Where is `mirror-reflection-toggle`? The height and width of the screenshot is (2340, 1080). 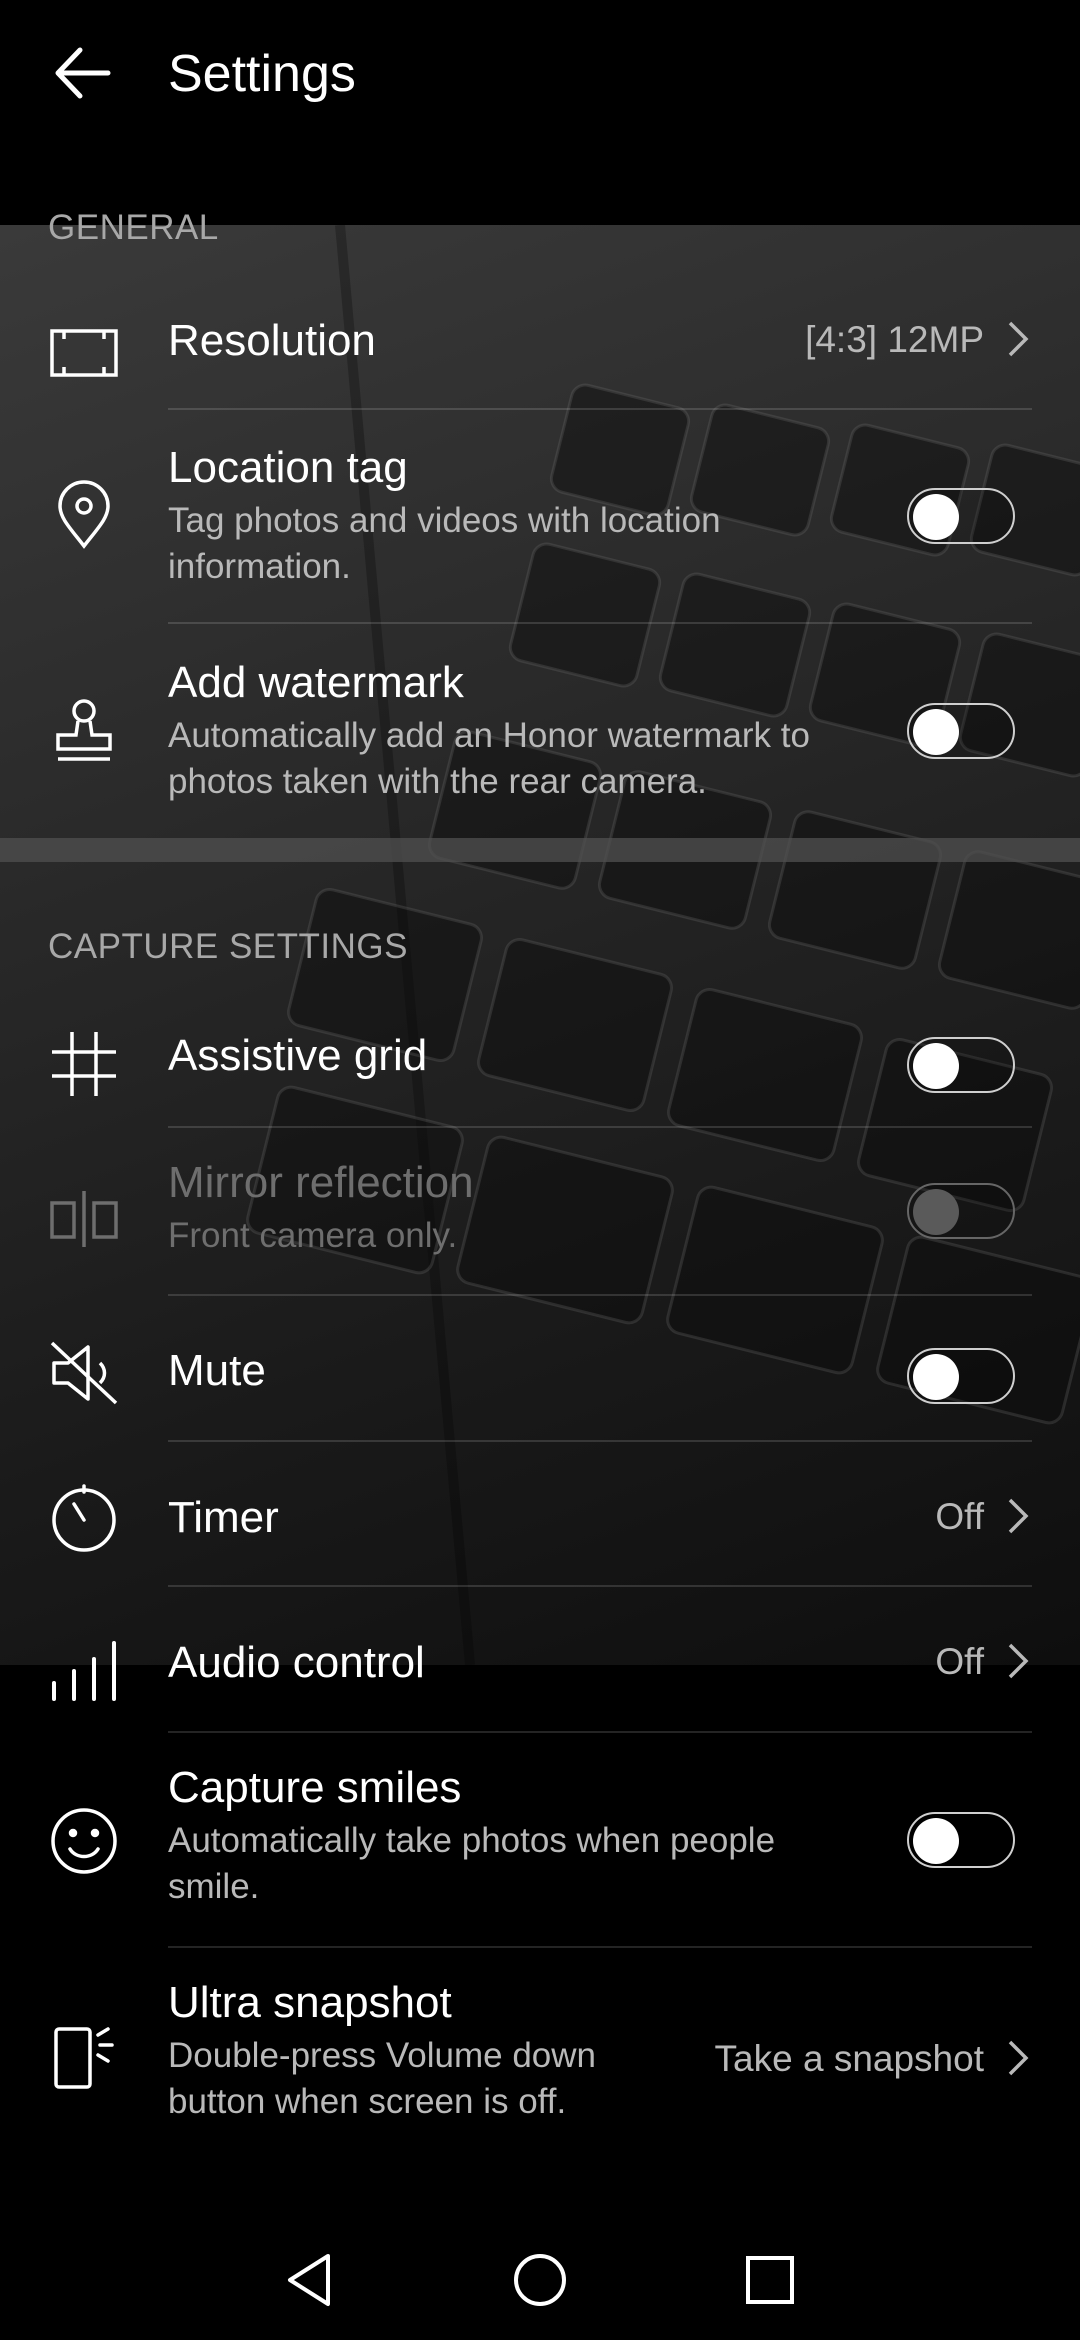
mirror-reflection-toggle is located at coordinates (961, 1211).